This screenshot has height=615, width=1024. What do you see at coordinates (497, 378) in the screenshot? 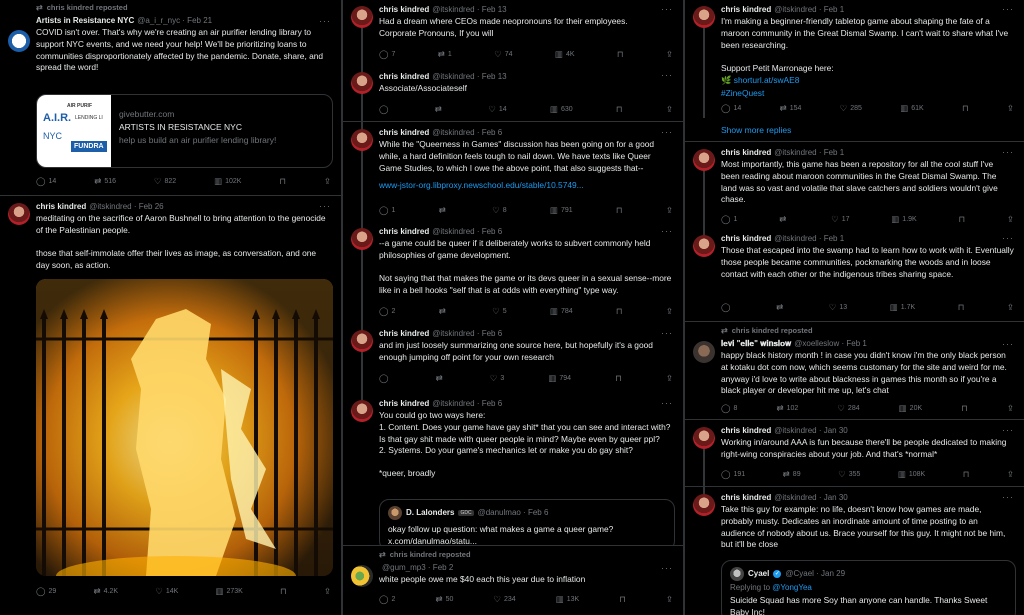
I see `like-button: ♡ 3` at bounding box center [497, 378].